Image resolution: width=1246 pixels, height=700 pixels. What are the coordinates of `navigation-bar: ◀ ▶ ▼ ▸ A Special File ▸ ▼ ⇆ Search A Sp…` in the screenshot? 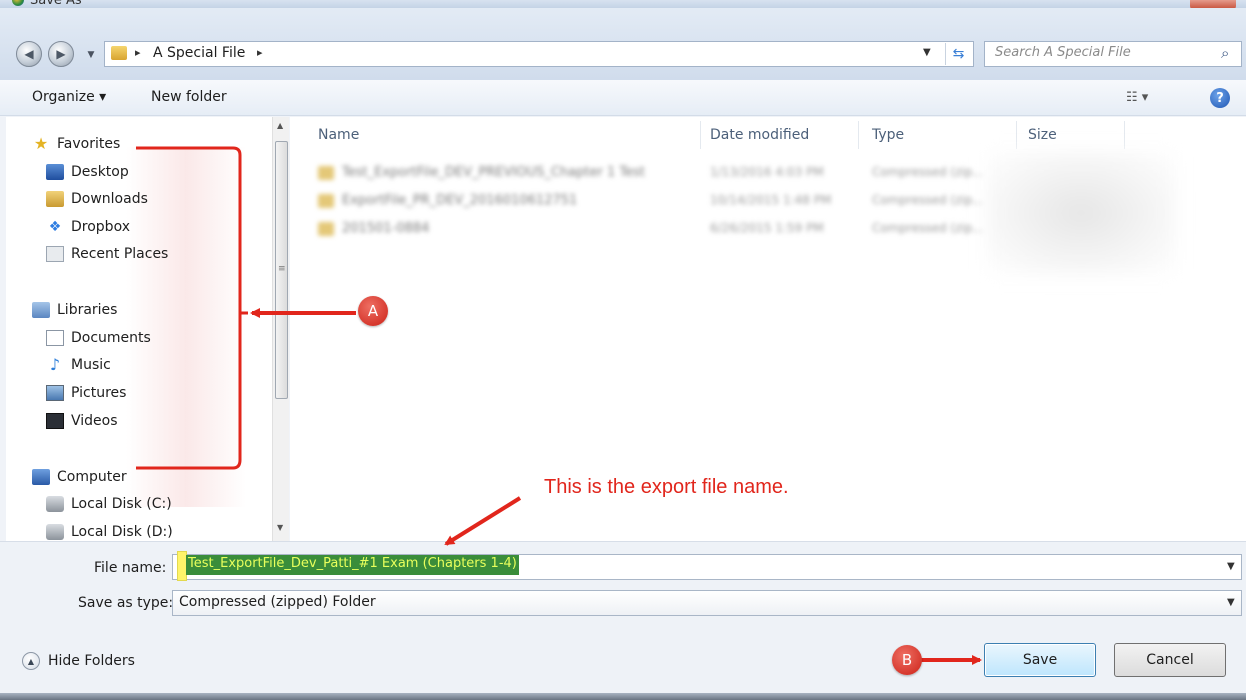 It's located at (623, 44).